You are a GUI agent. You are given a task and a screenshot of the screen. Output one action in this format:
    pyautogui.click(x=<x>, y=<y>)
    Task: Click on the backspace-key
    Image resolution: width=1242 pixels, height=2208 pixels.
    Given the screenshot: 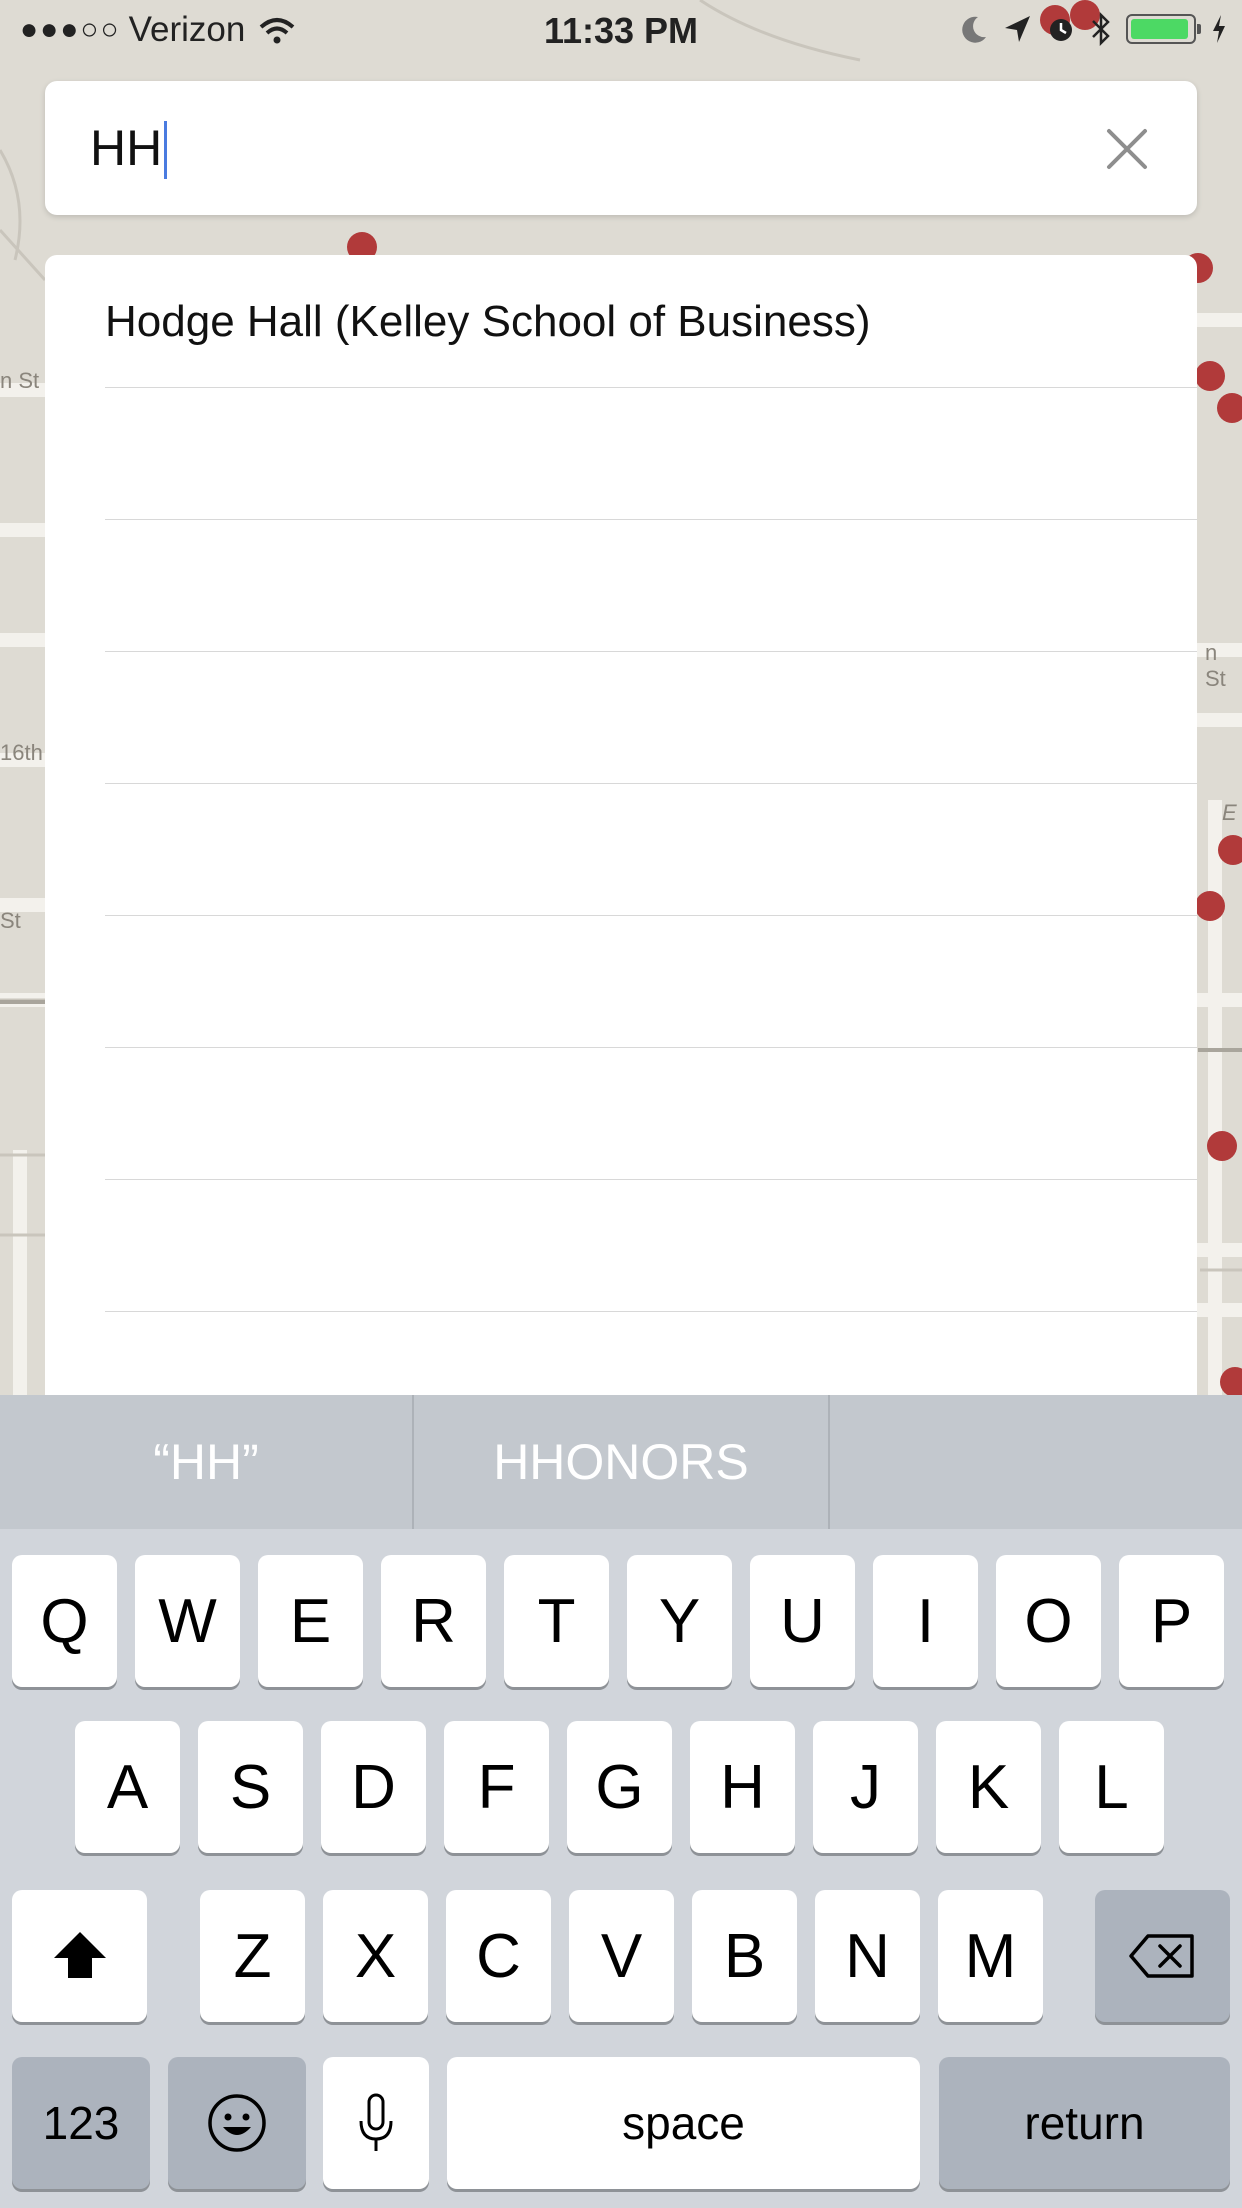 What is the action you would take?
    pyautogui.click(x=1162, y=1956)
    